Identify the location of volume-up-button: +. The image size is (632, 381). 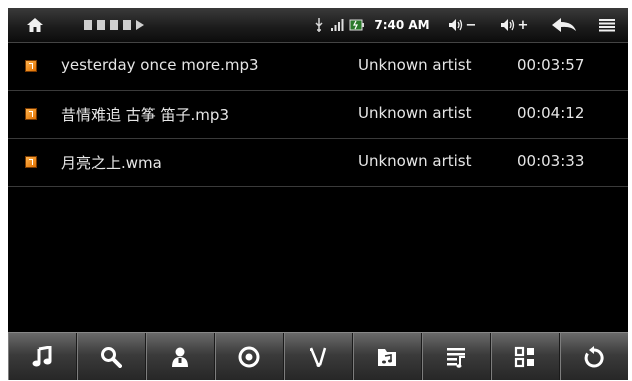
(514, 25).